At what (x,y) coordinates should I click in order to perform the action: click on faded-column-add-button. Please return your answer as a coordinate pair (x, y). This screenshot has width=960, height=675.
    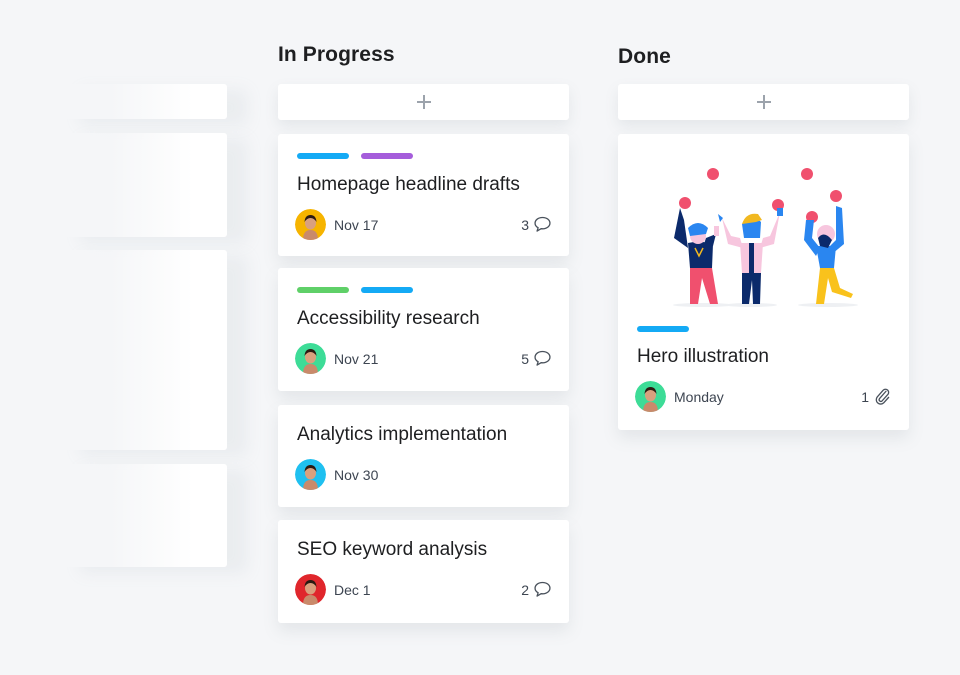
    Looking at the image, I should click on (143, 101).